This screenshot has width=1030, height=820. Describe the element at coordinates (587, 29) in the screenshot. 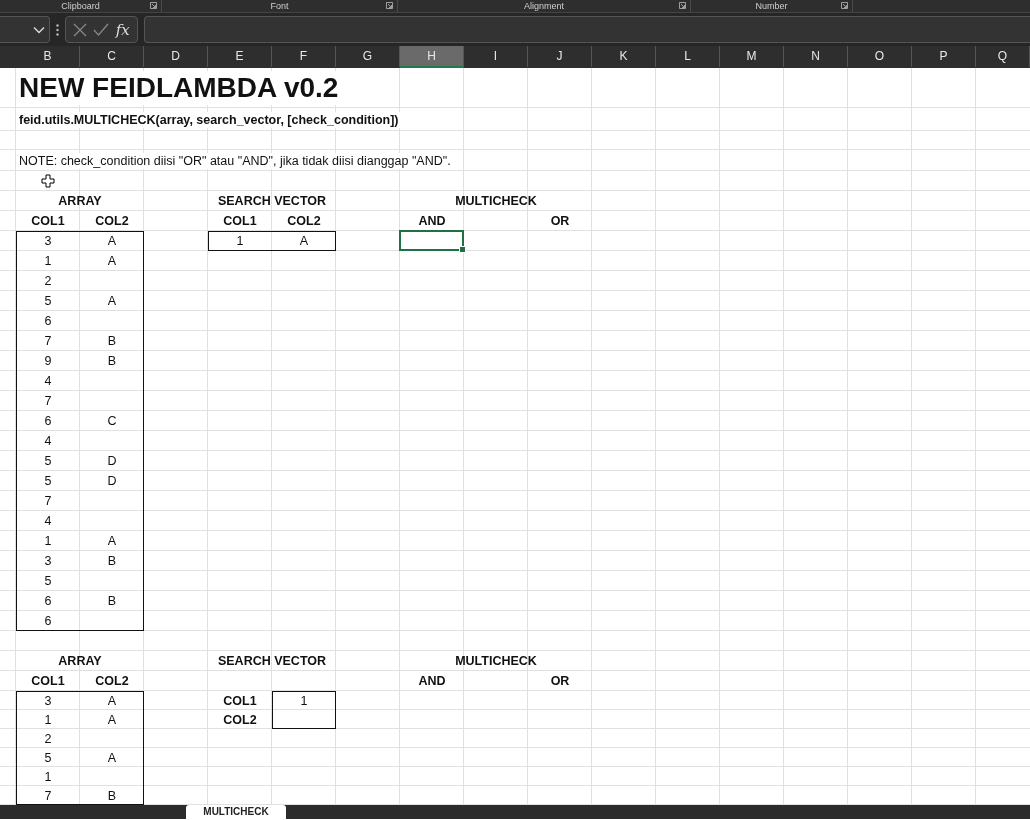

I see `formula-input` at that location.